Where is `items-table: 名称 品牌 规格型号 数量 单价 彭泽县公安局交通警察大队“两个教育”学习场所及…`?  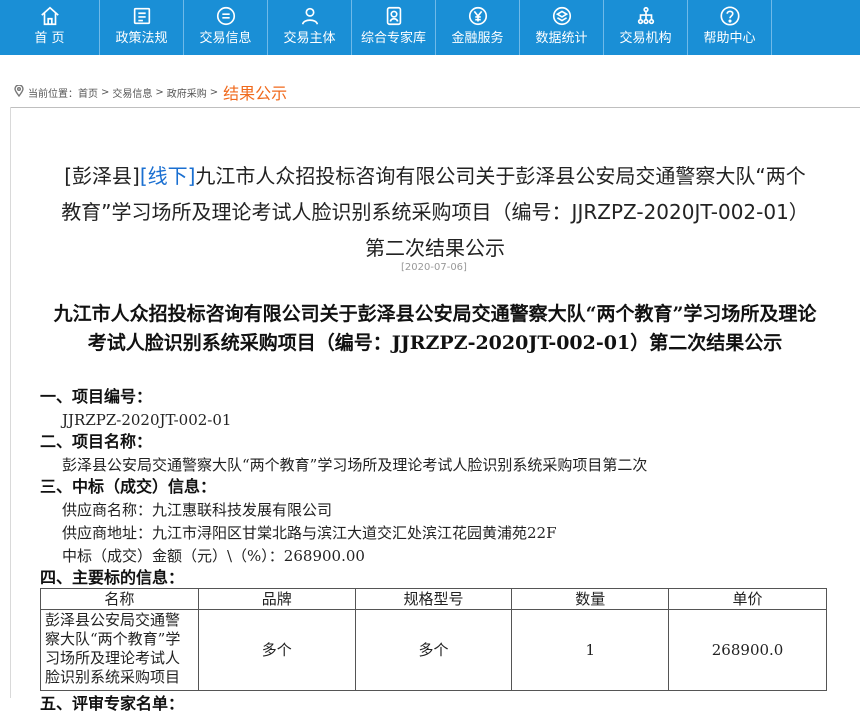
items-table: 名称 品牌 规格型号 数量 单价 彭泽县公安局交通警察大队“两个教育”学习场所及… is located at coordinates (433, 639).